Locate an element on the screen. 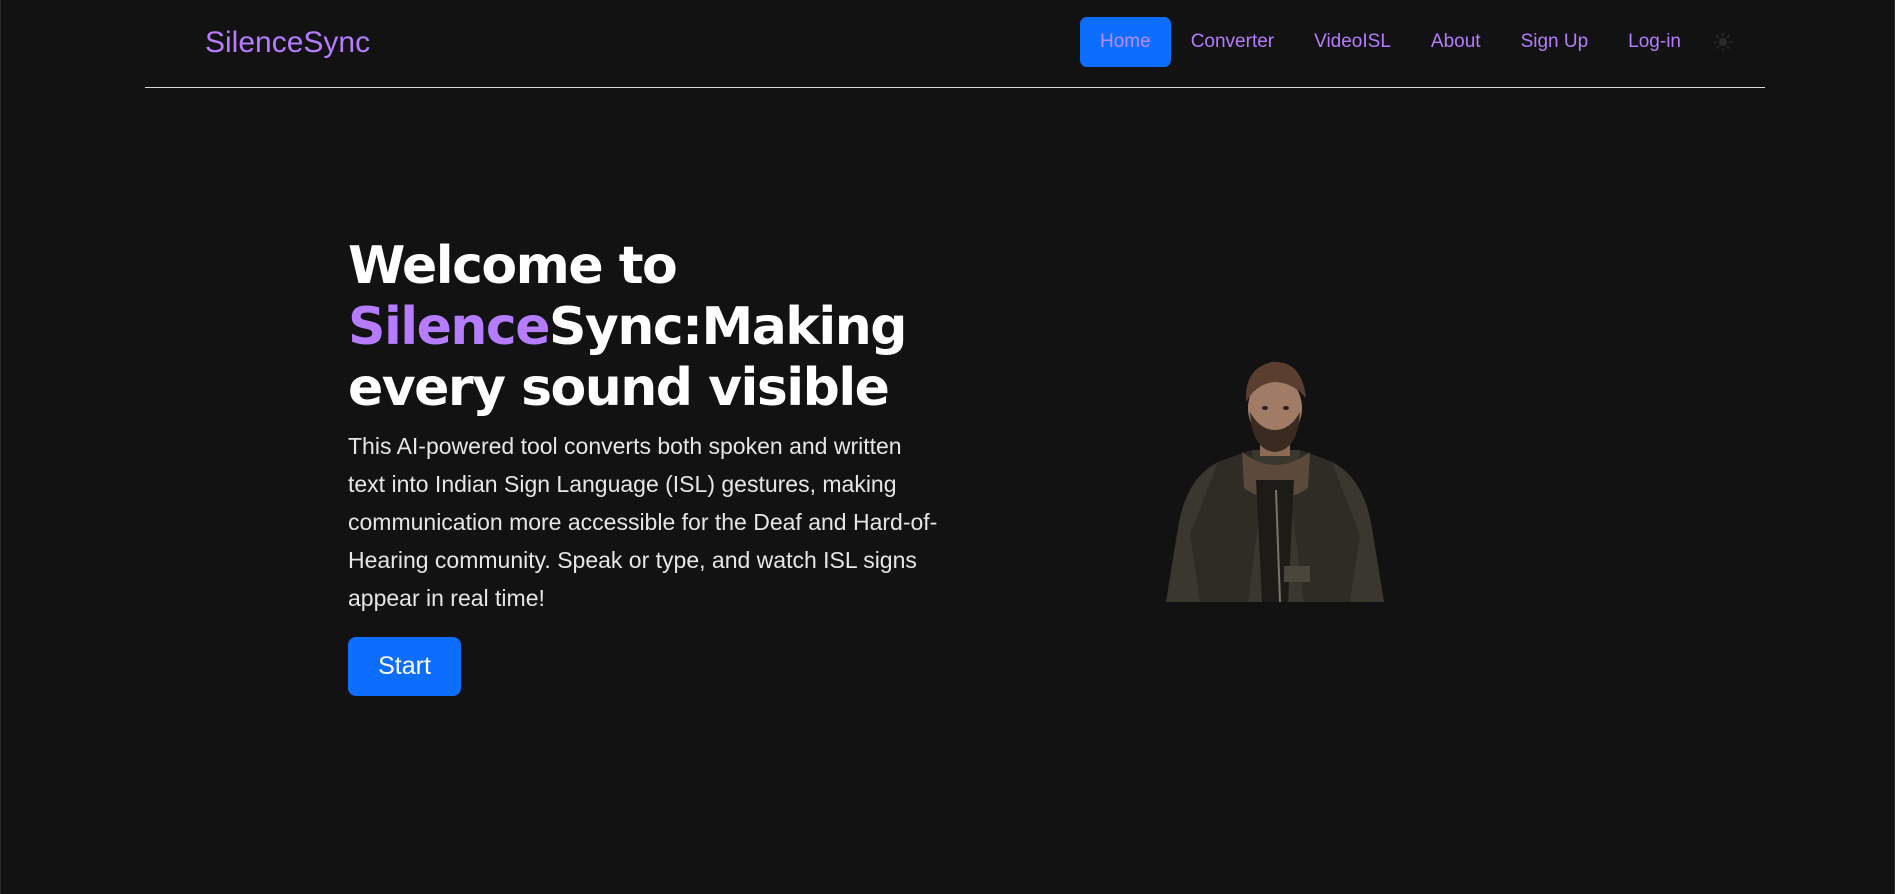 The image size is (1895, 894). theme-toggle-button is located at coordinates (1723, 42).